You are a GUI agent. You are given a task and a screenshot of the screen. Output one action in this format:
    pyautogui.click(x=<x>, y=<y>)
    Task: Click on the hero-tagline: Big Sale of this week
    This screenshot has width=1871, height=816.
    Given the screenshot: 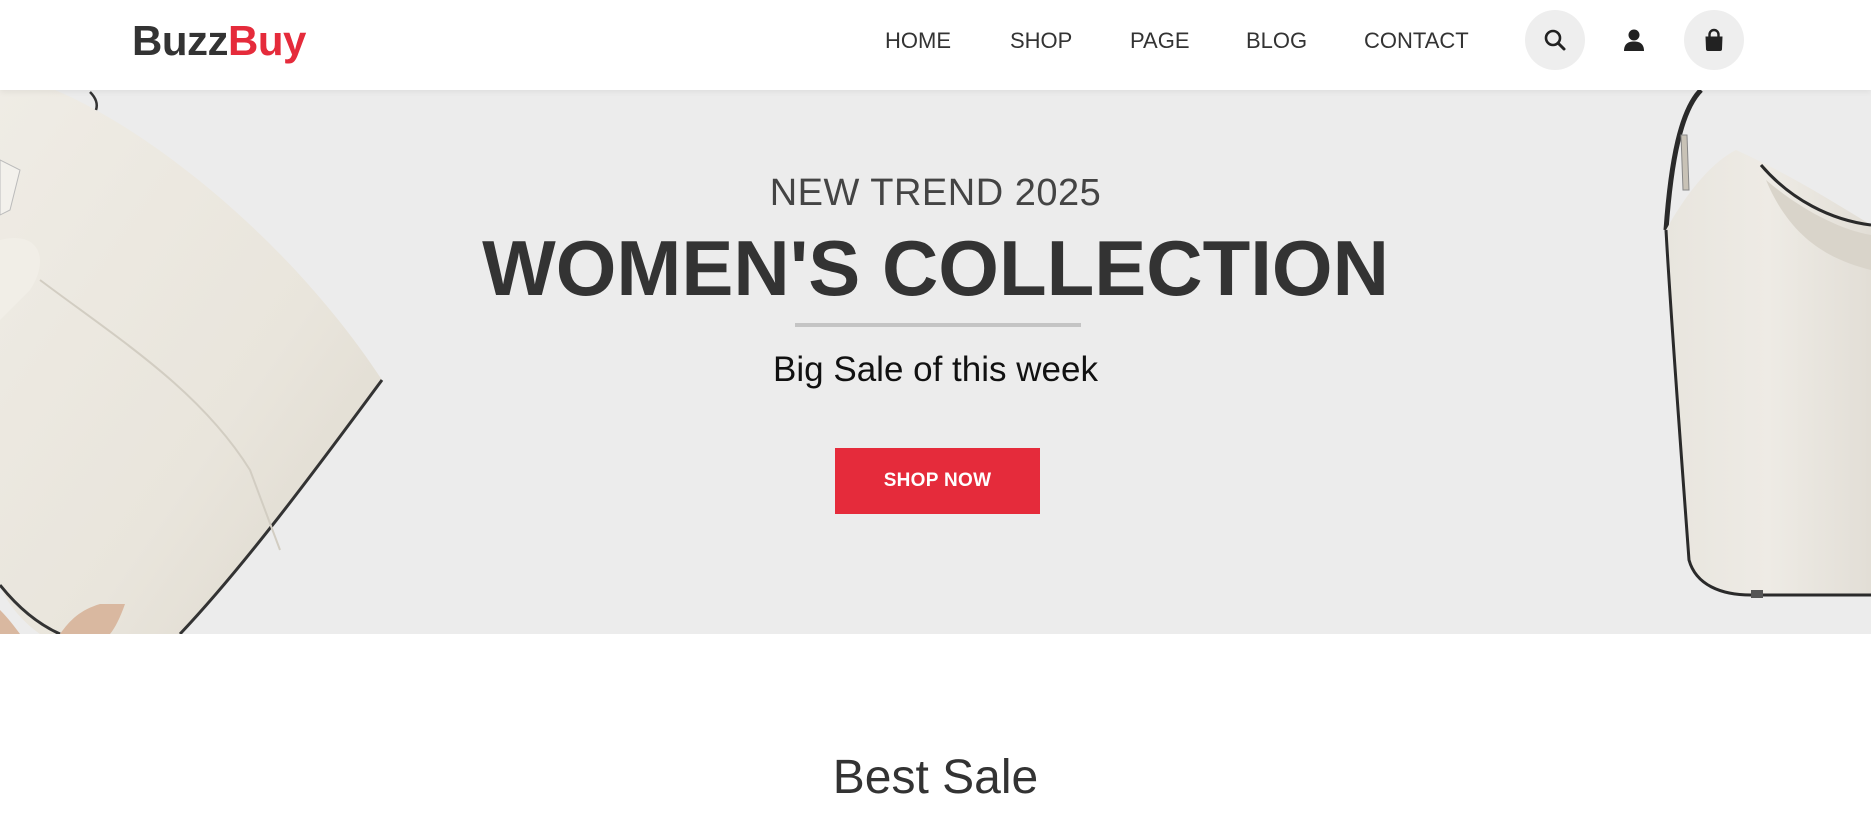 What is the action you would take?
    pyautogui.click(x=935, y=369)
    